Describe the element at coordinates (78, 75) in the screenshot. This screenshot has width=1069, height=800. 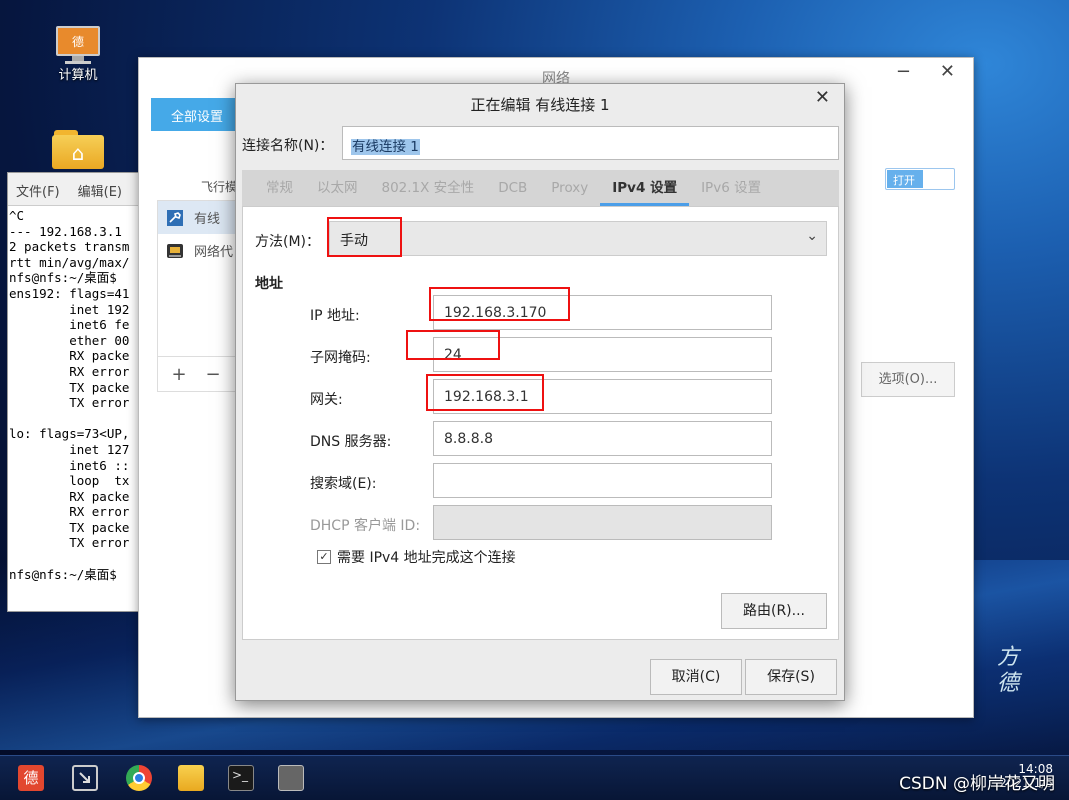
I see `computer-label: 计算机` at that location.